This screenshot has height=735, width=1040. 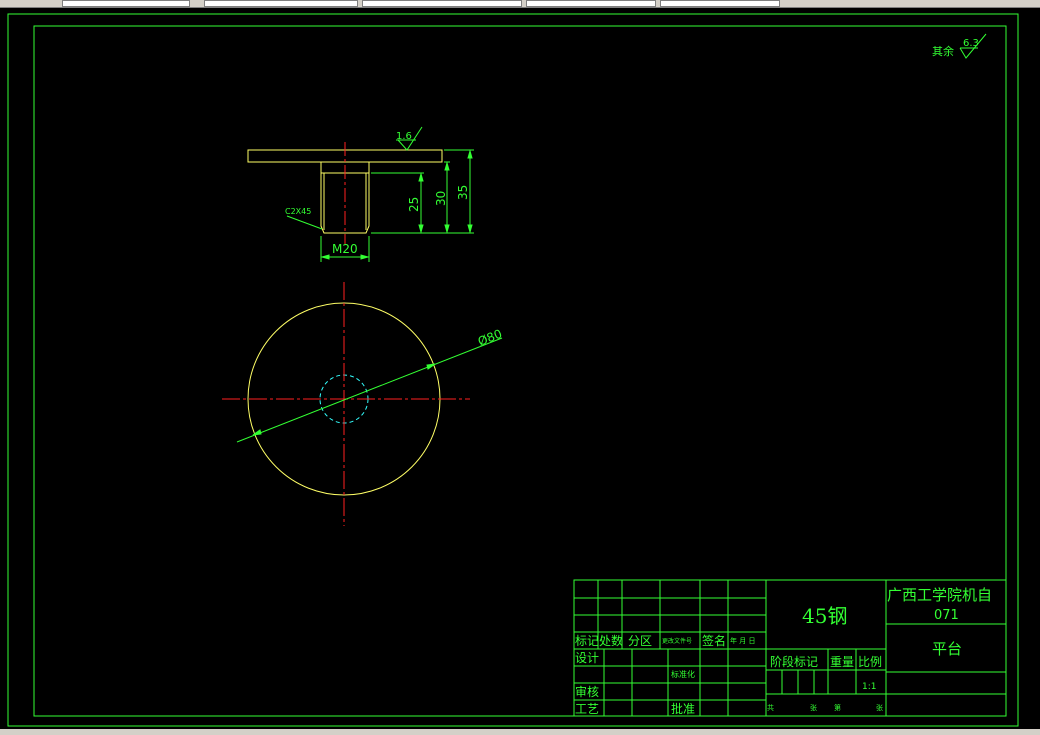 What do you see at coordinates (870, 662) in the screenshot?
I see `header-ratio: 比例` at bounding box center [870, 662].